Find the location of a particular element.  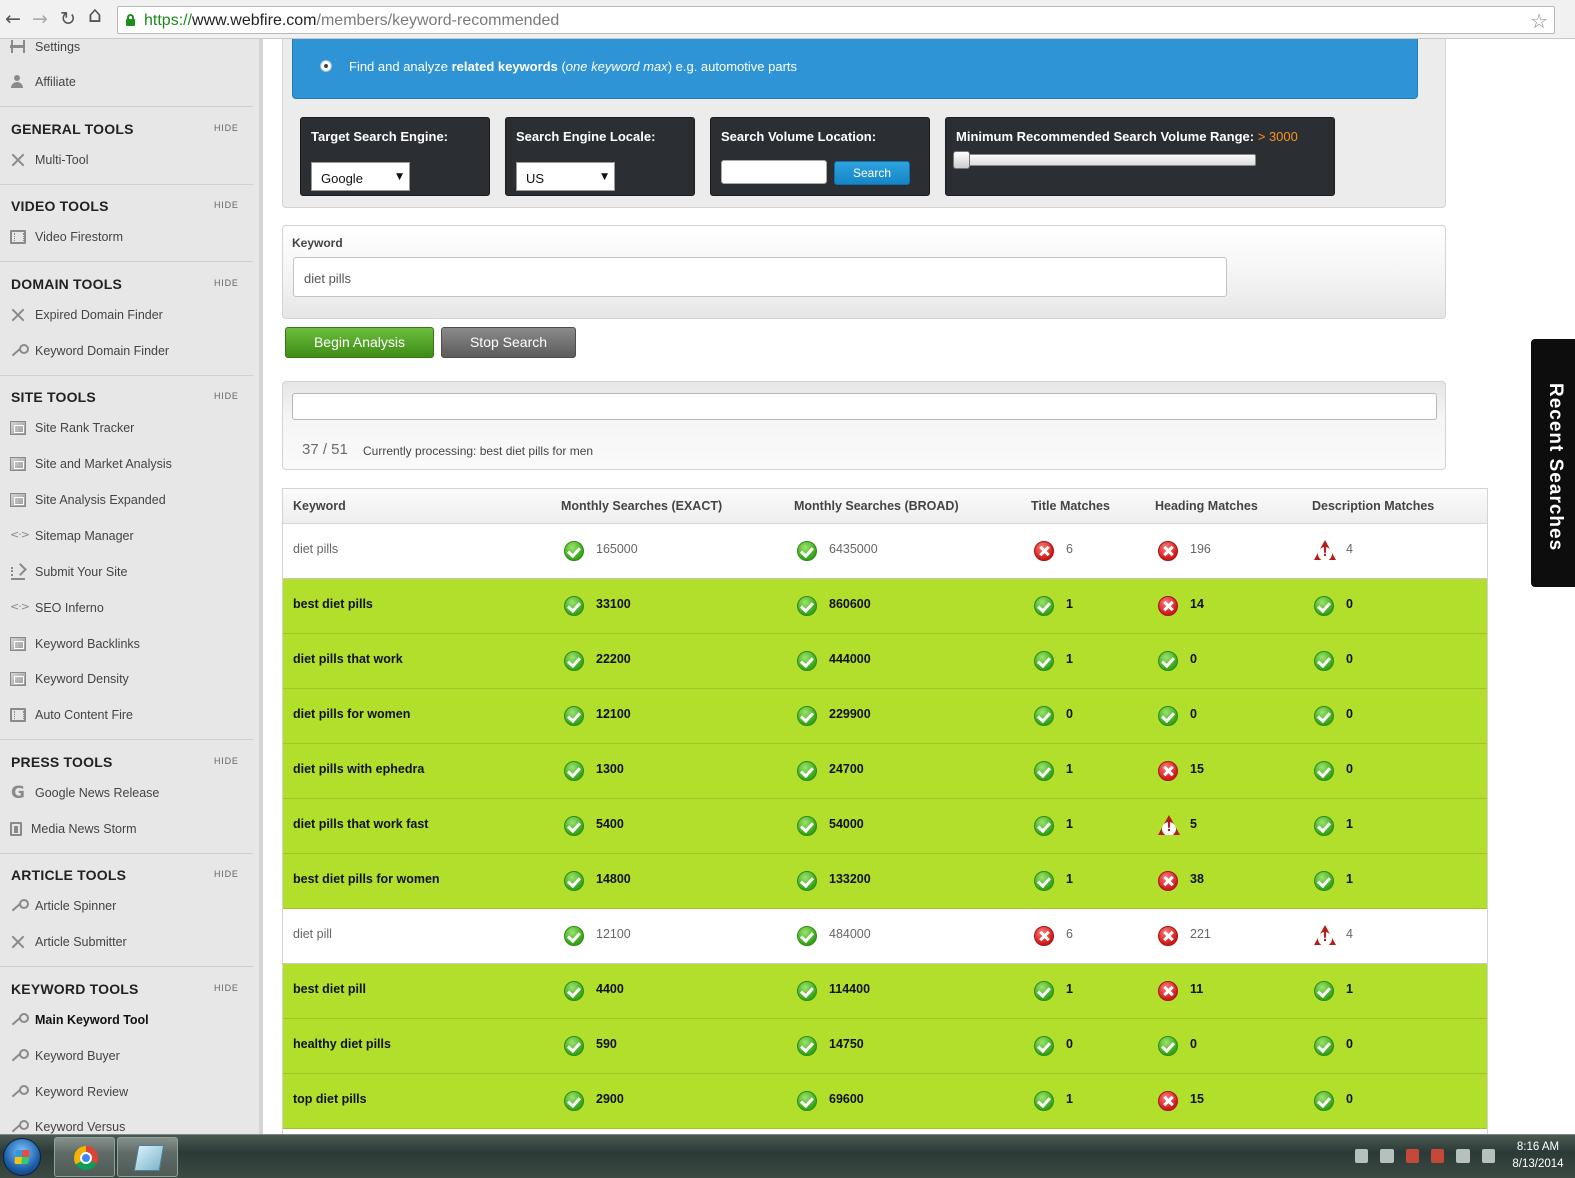

sidebar-item-auto-content-fire: Auto Content Fire is located at coordinates (71, 715).